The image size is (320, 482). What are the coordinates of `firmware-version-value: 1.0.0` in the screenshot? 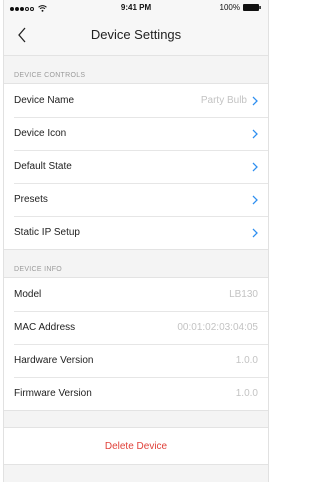 It's located at (246, 393).